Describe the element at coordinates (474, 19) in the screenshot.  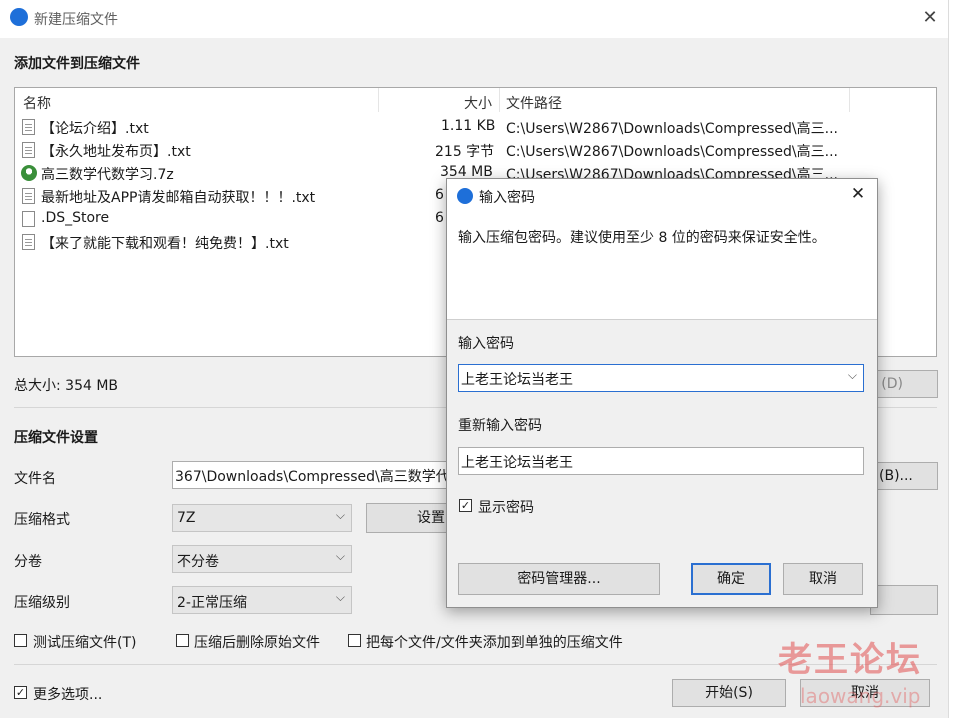
I see `main-titlebar: 新建压缩文件 ✕` at that location.